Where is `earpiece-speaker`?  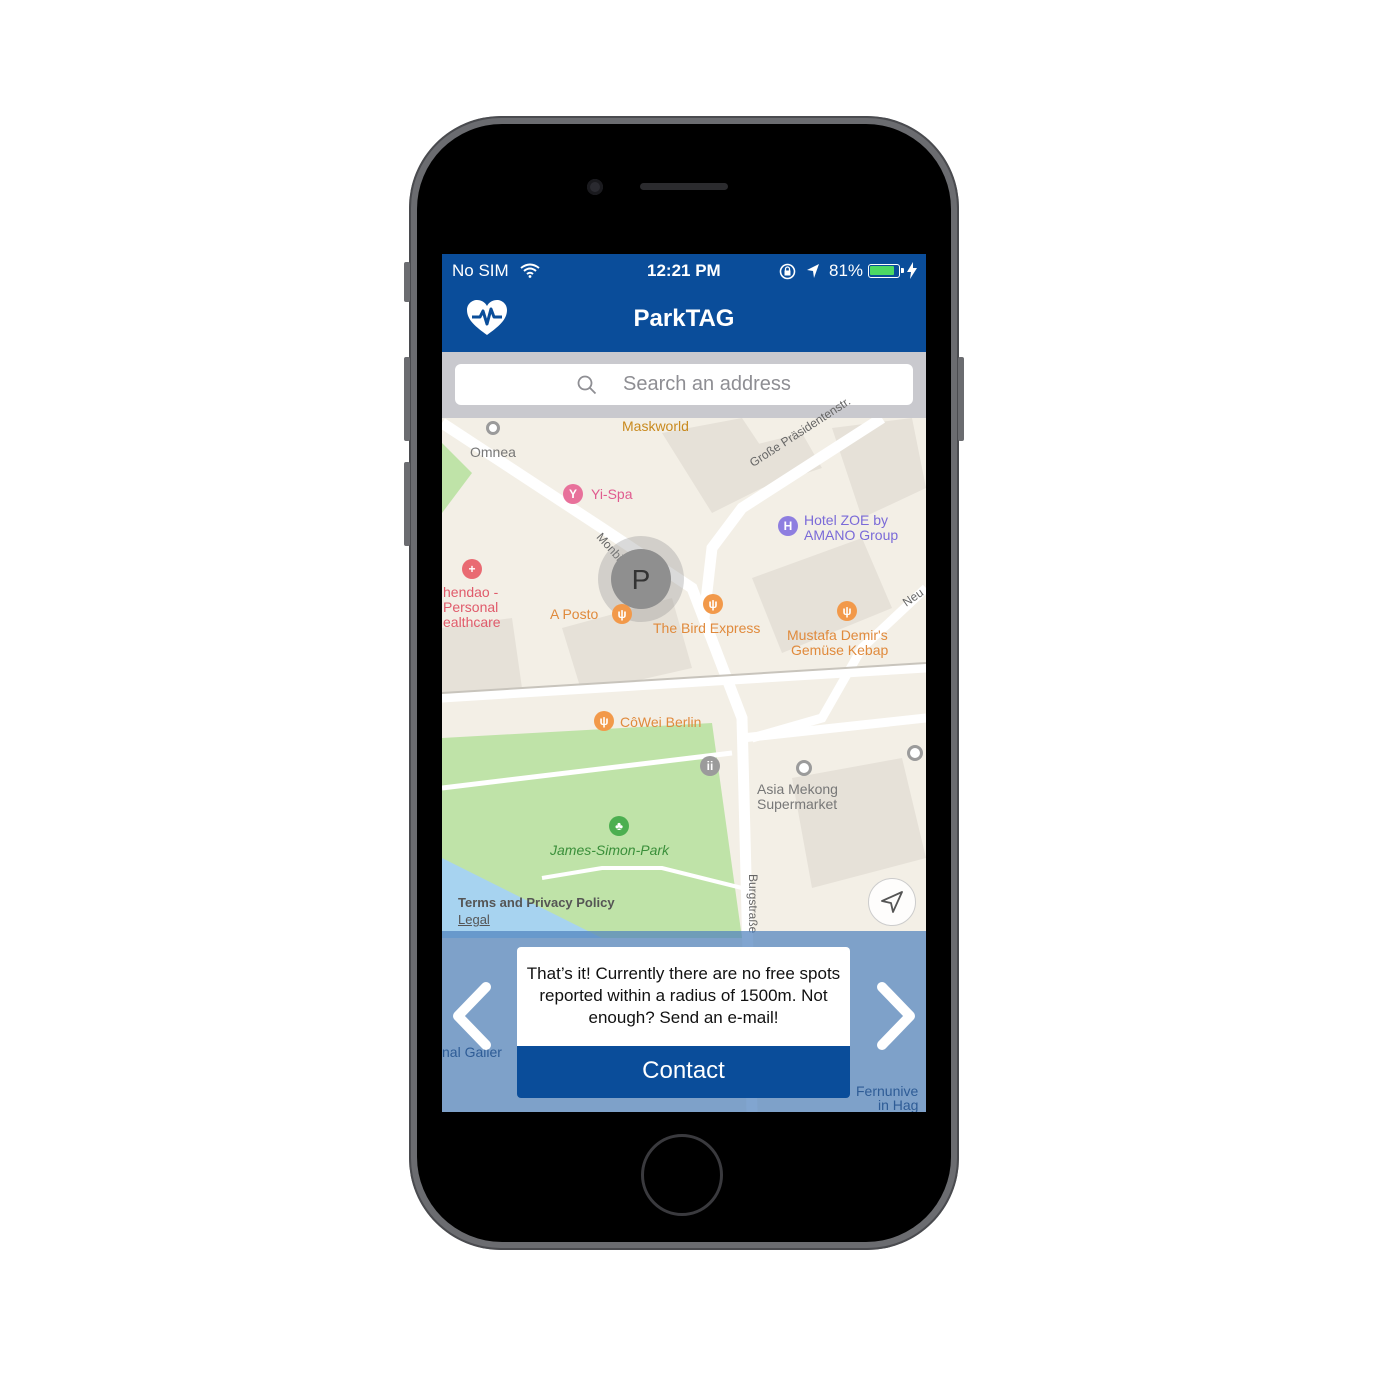 earpiece-speaker is located at coordinates (684, 186).